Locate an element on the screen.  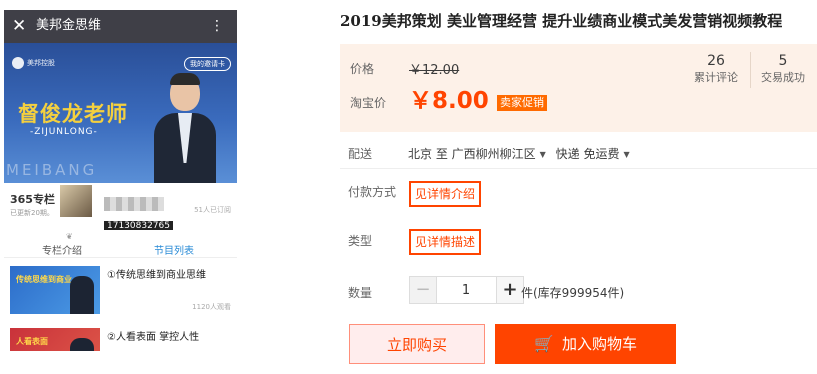
lesson-views: 1120人观看 is located at coordinates (211, 307).